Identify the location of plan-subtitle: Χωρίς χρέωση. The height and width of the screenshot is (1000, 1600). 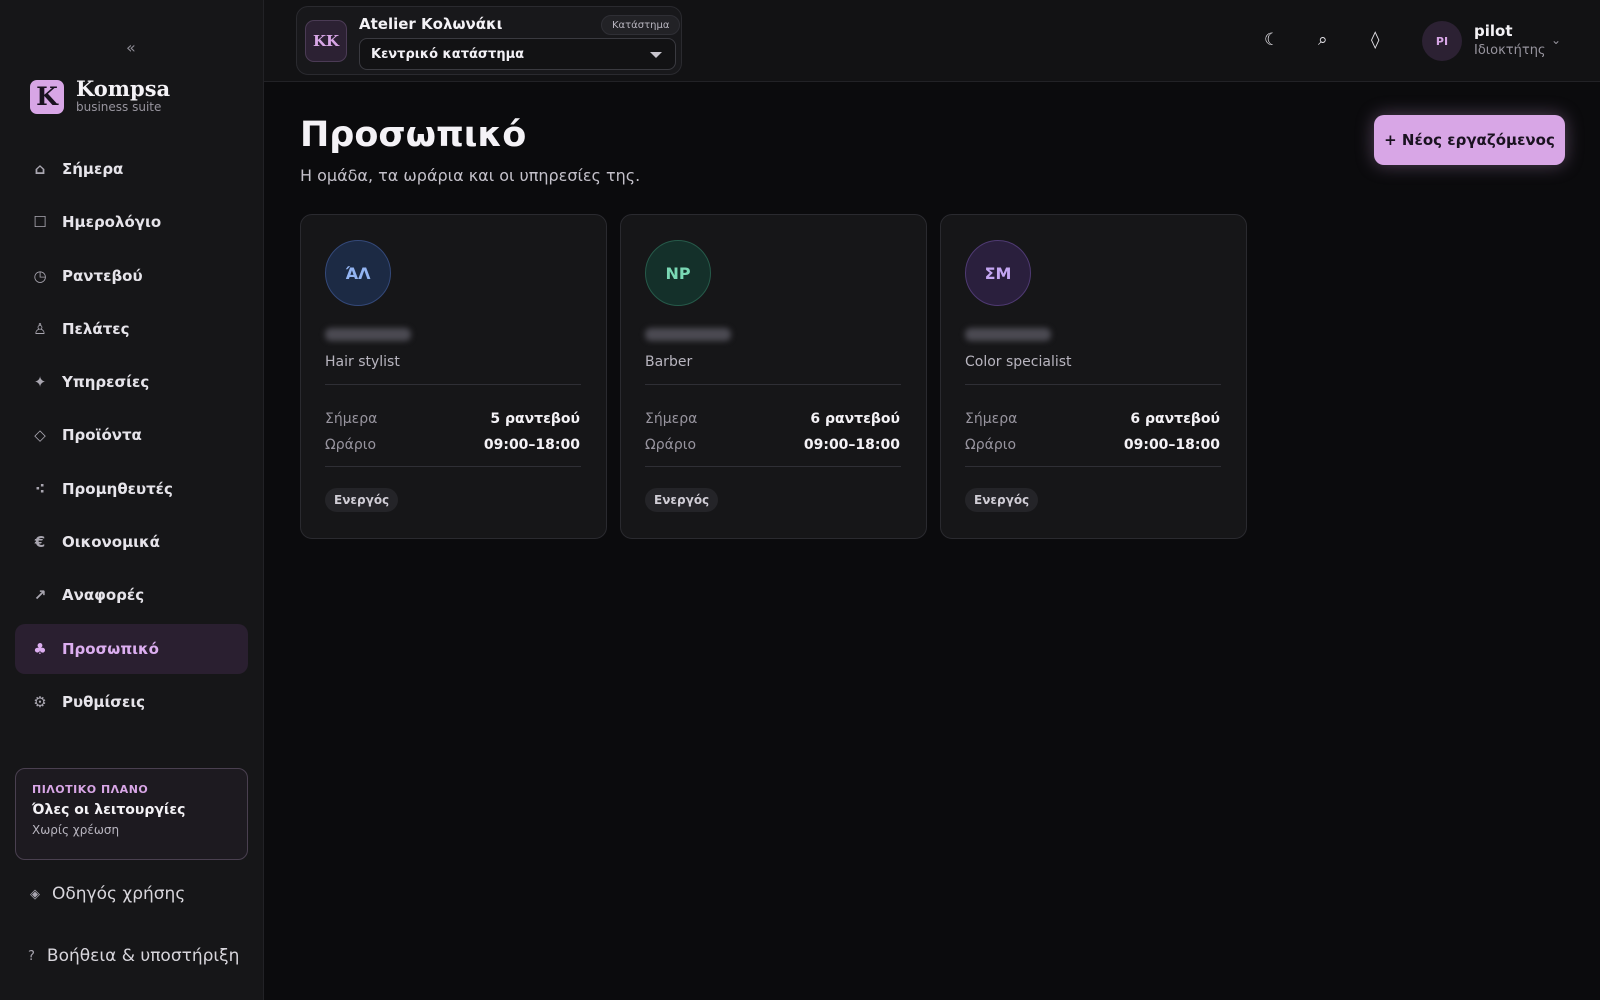
(76, 830).